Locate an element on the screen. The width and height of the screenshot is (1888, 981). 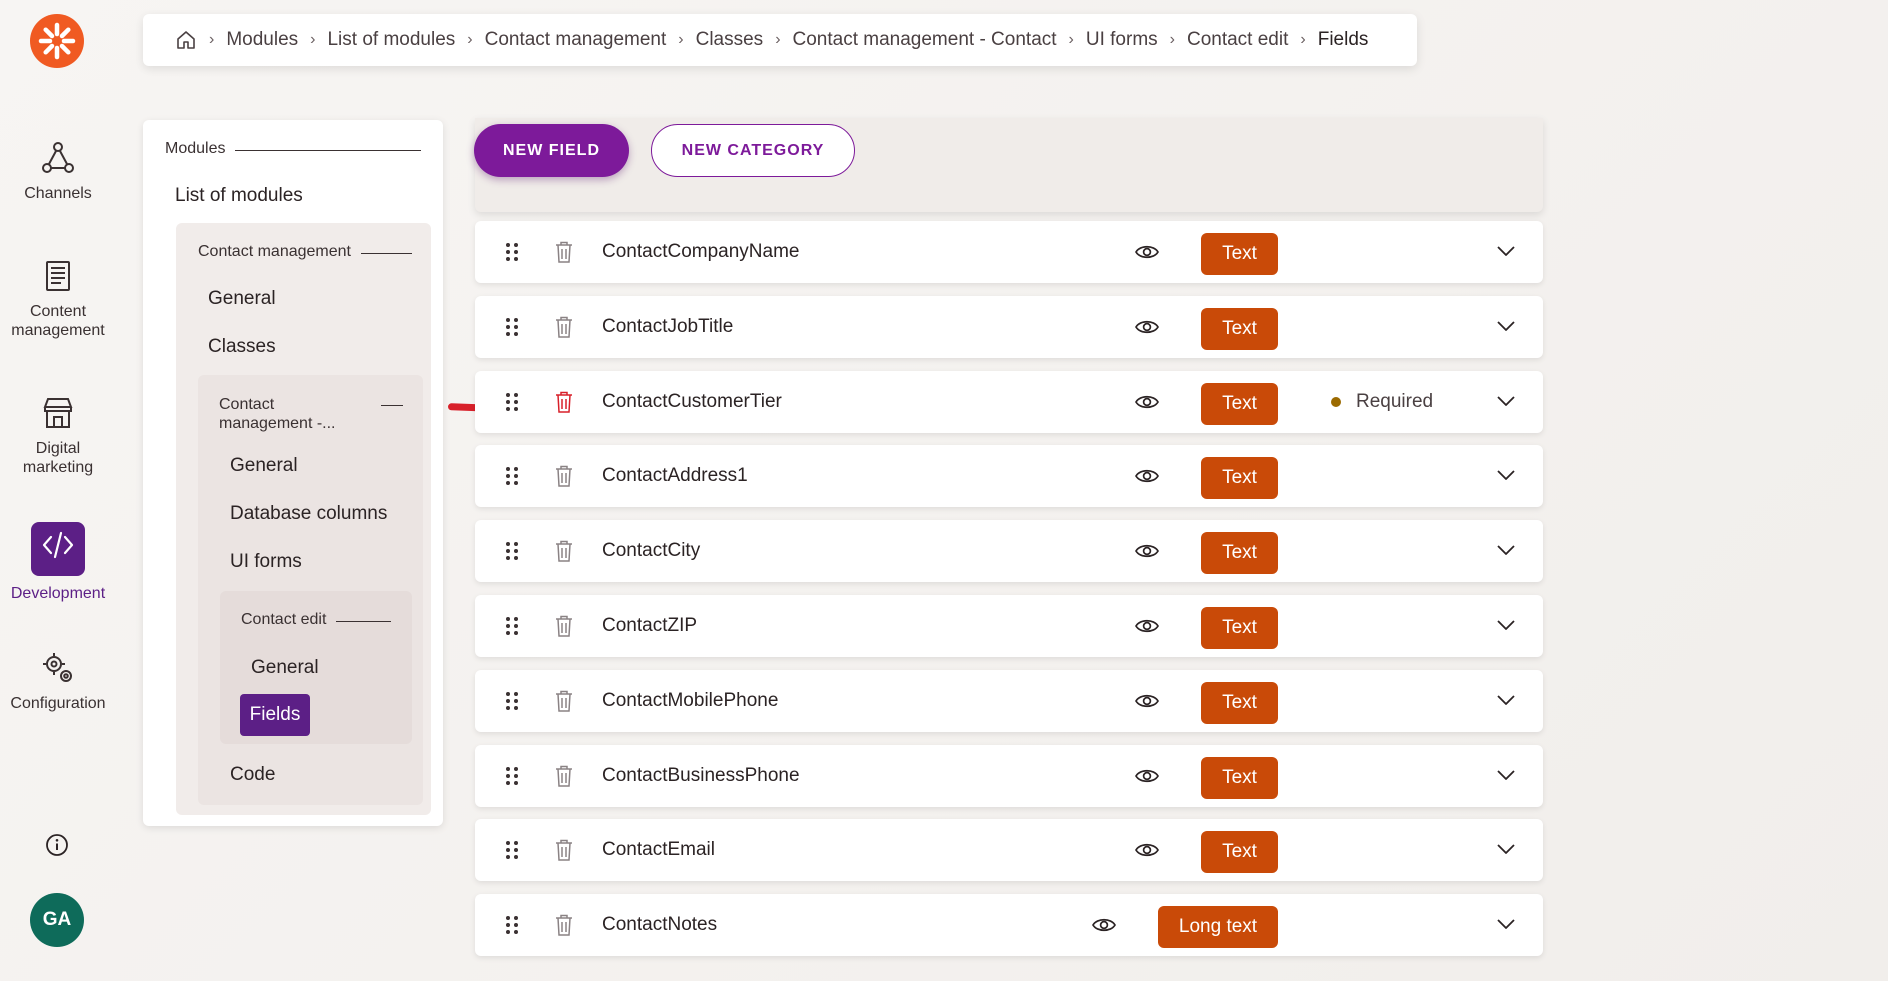
field-name: ContactCompanyName is located at coordinates (701, 251).